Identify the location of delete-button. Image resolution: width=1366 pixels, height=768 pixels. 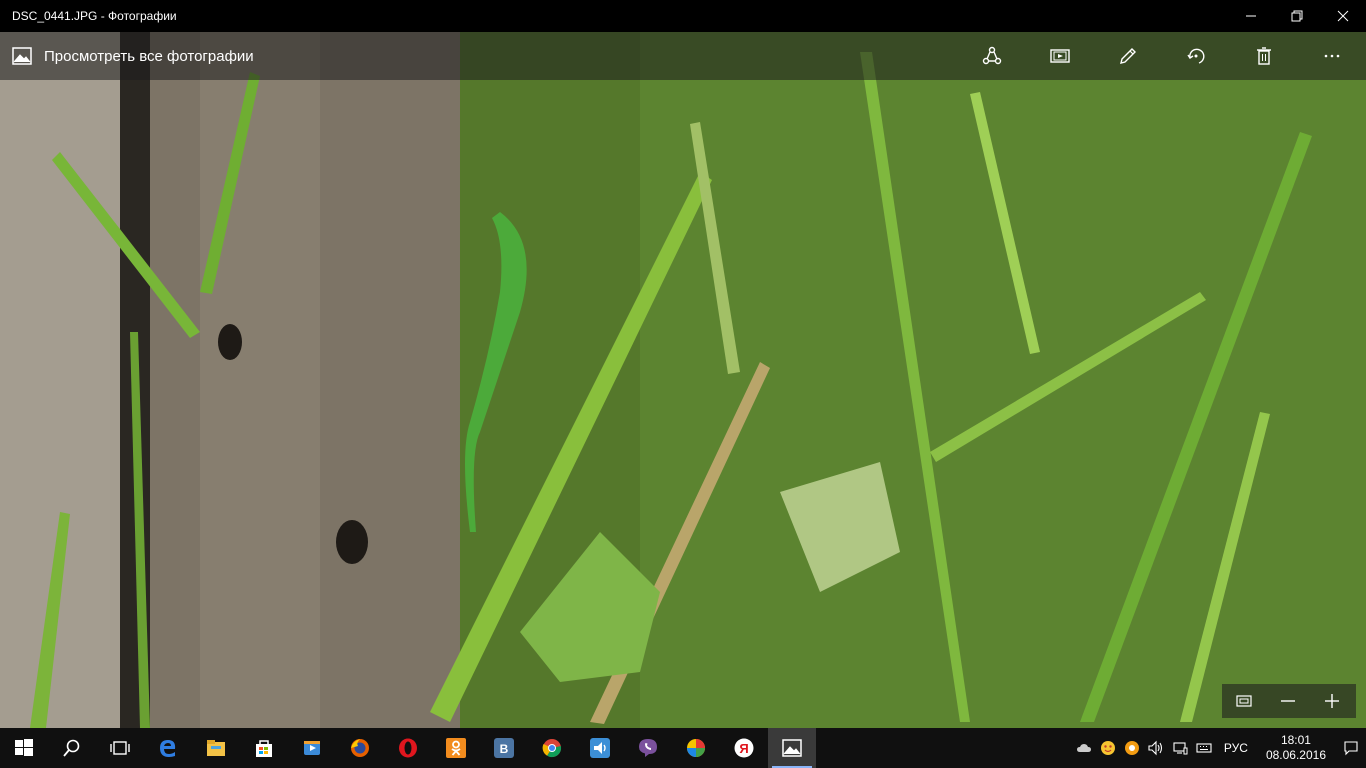
(1264, 56).